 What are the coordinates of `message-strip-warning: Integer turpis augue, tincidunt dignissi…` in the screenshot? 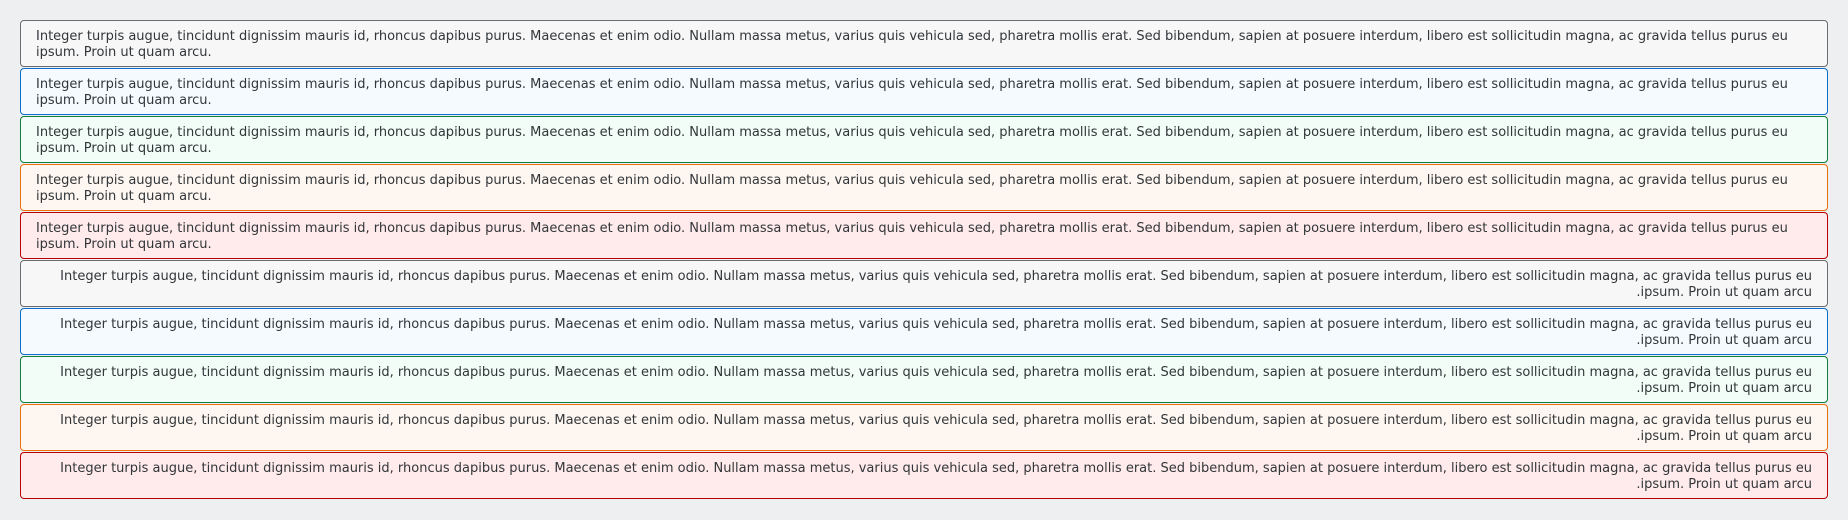 It's located at (924, 187).